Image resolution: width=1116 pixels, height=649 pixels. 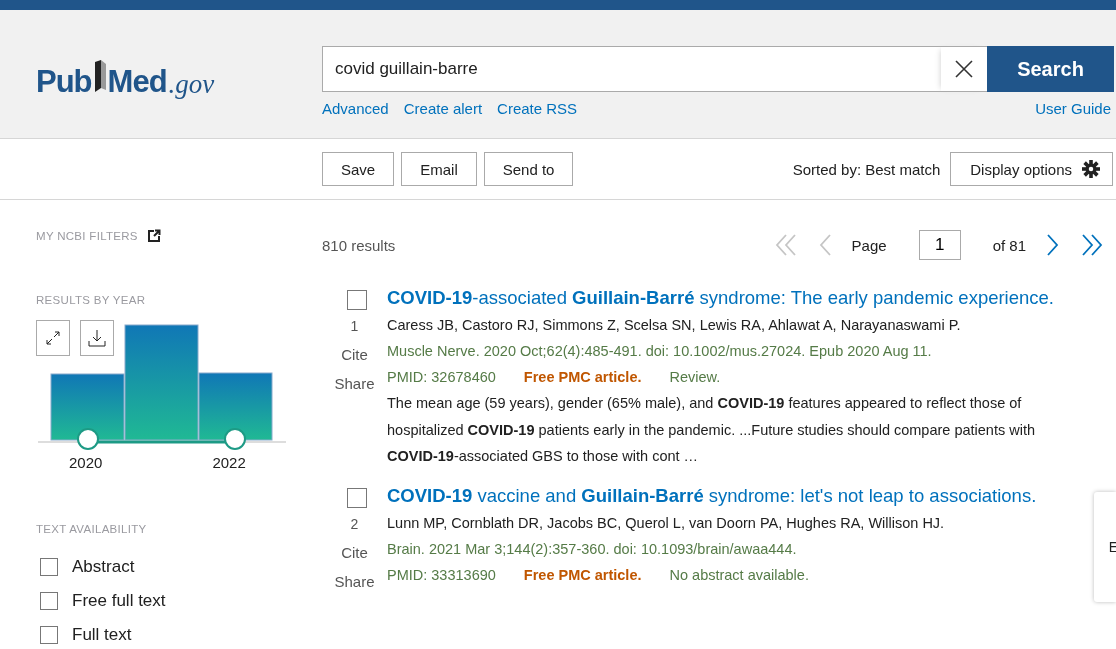 I want to click on toolbar-button: Send to, so click(x=528, y=169).